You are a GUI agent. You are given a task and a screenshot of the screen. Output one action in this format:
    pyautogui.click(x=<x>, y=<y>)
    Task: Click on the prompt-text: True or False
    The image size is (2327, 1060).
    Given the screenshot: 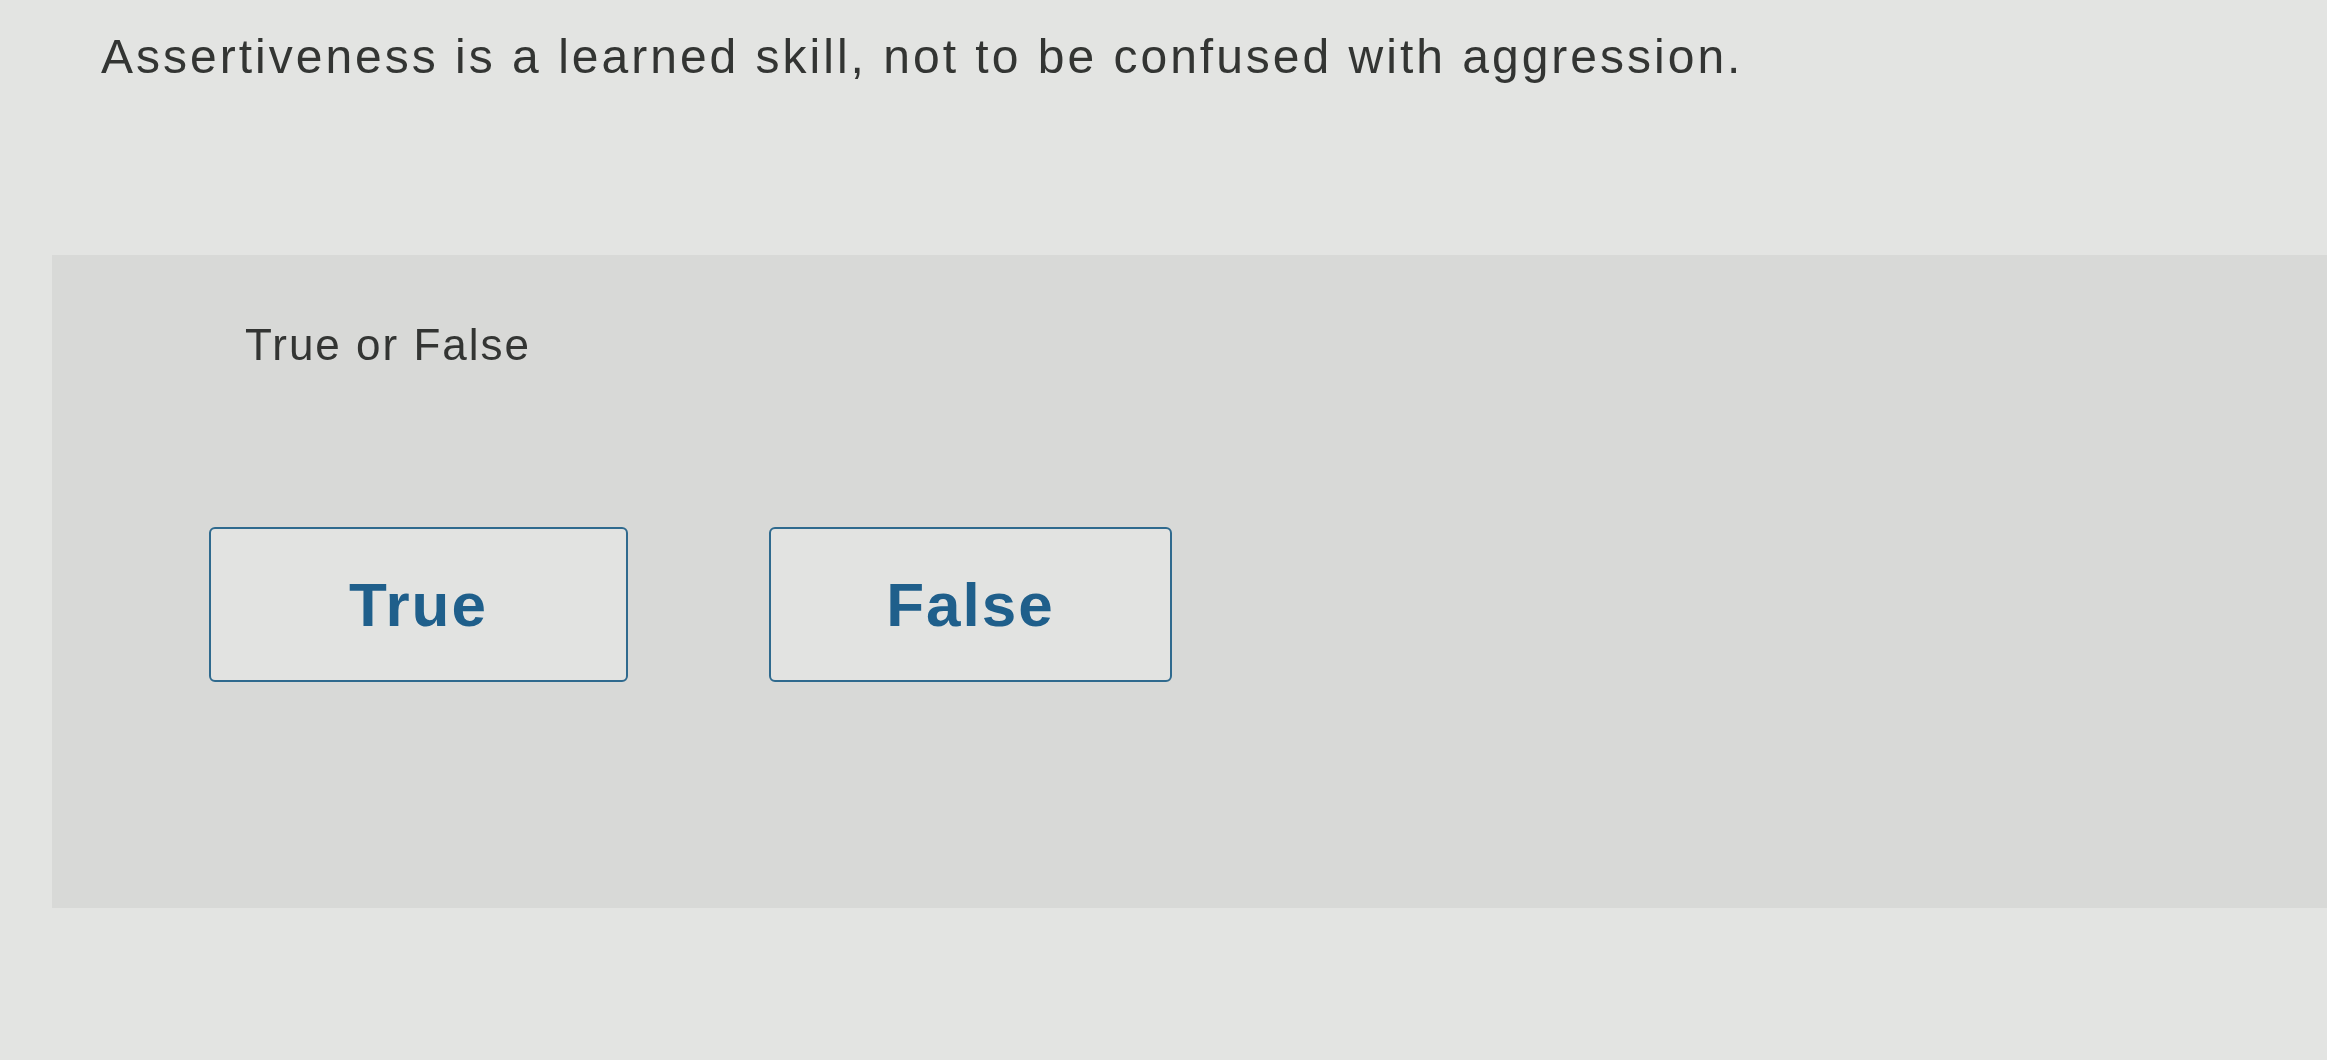 What is the action you would take?
    pyautogui.click(x=388, y=345)
    